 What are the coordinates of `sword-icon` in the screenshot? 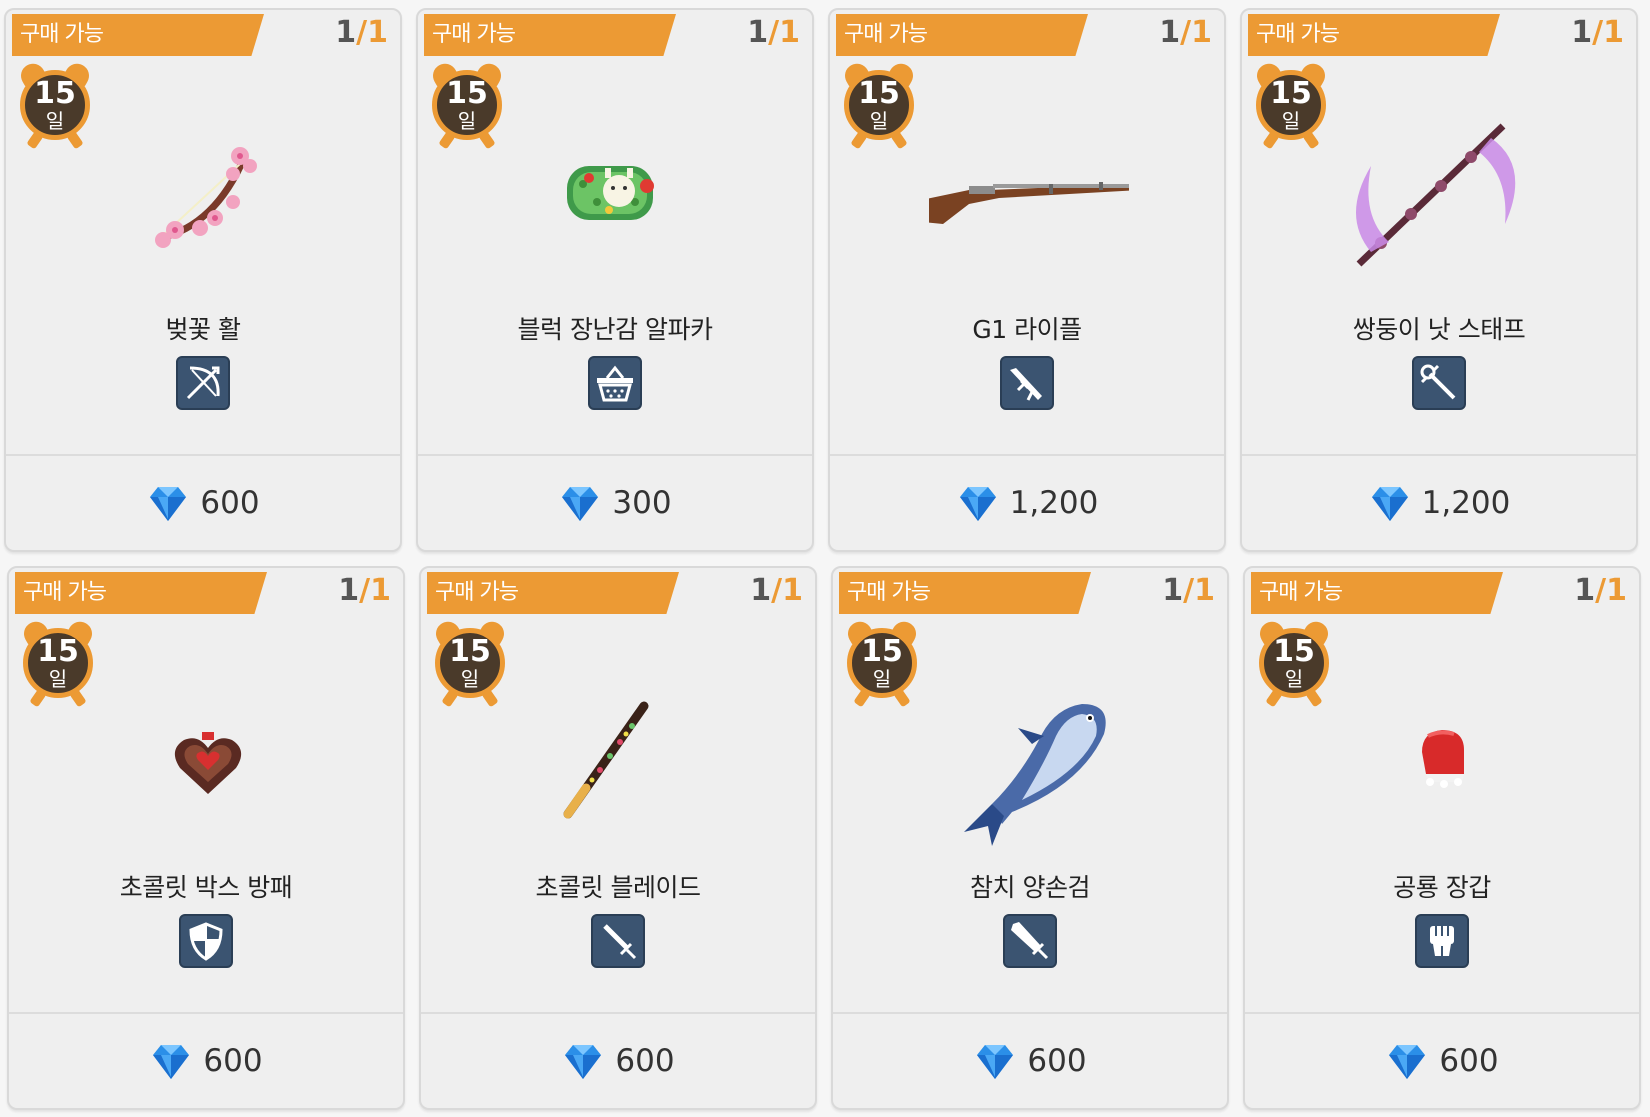 It's located at (618, 941).